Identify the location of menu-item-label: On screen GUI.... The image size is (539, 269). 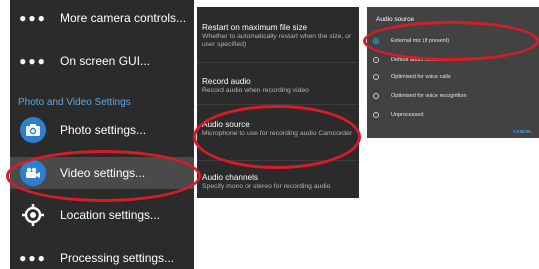
(105, 61).